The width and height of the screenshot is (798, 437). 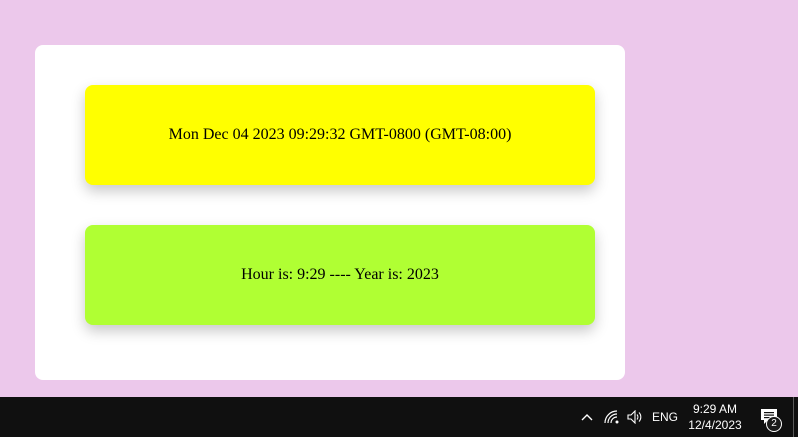 I want to click on language-label: ENG, so click(x=664, y=417).